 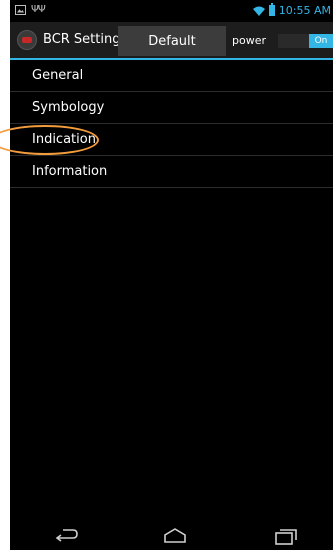 What do you see at coordinates (85, 39) in the screenshot?
I see `app-title: BCR Settings` at bounding box center [85, 39].